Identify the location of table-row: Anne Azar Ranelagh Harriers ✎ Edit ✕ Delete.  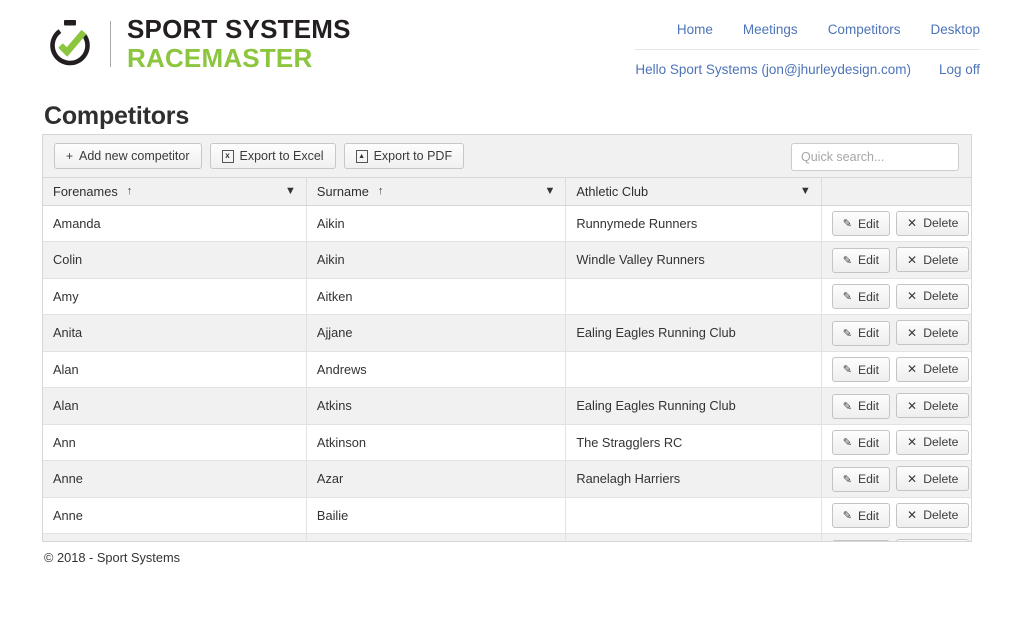
(507, 479).